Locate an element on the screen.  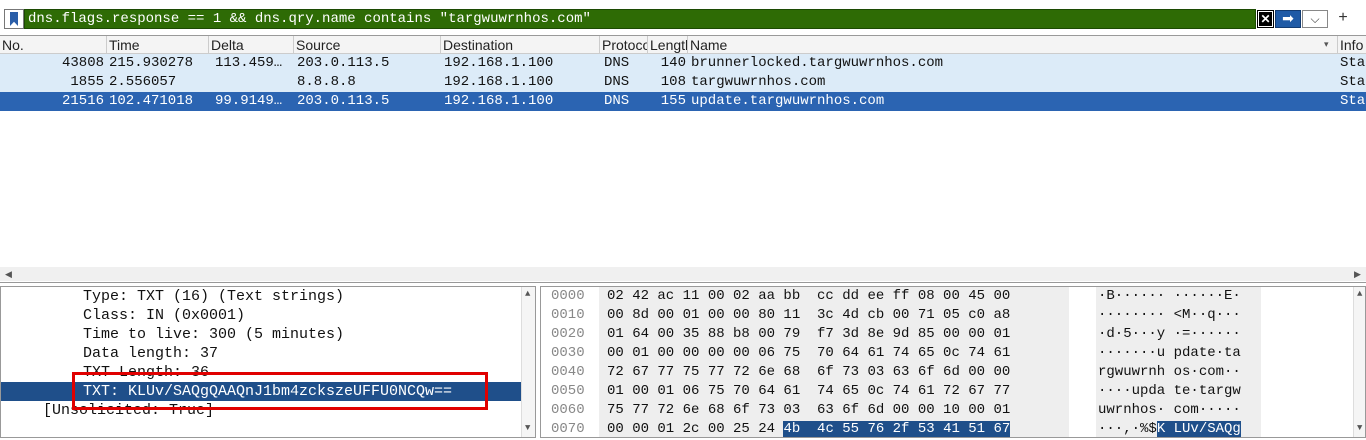
cell-no: 1855 is located at coordinates (87, 82).